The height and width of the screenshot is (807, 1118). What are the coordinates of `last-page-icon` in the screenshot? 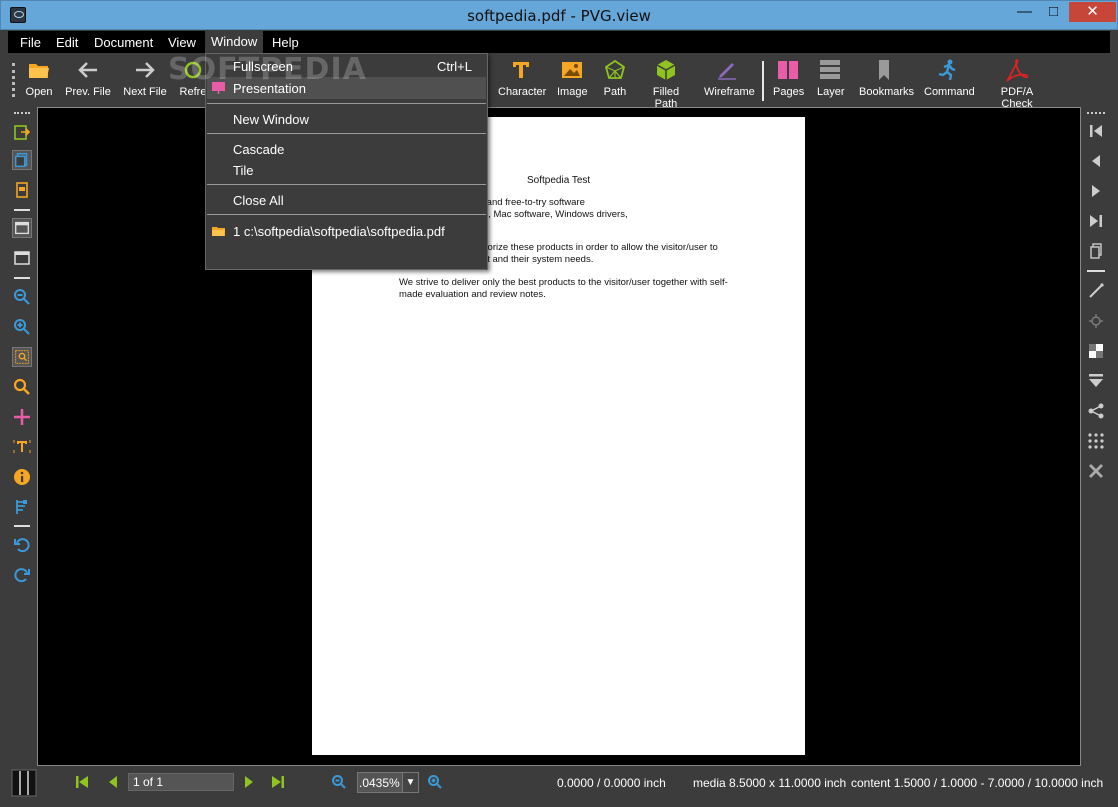 It's located at (1096, 221).